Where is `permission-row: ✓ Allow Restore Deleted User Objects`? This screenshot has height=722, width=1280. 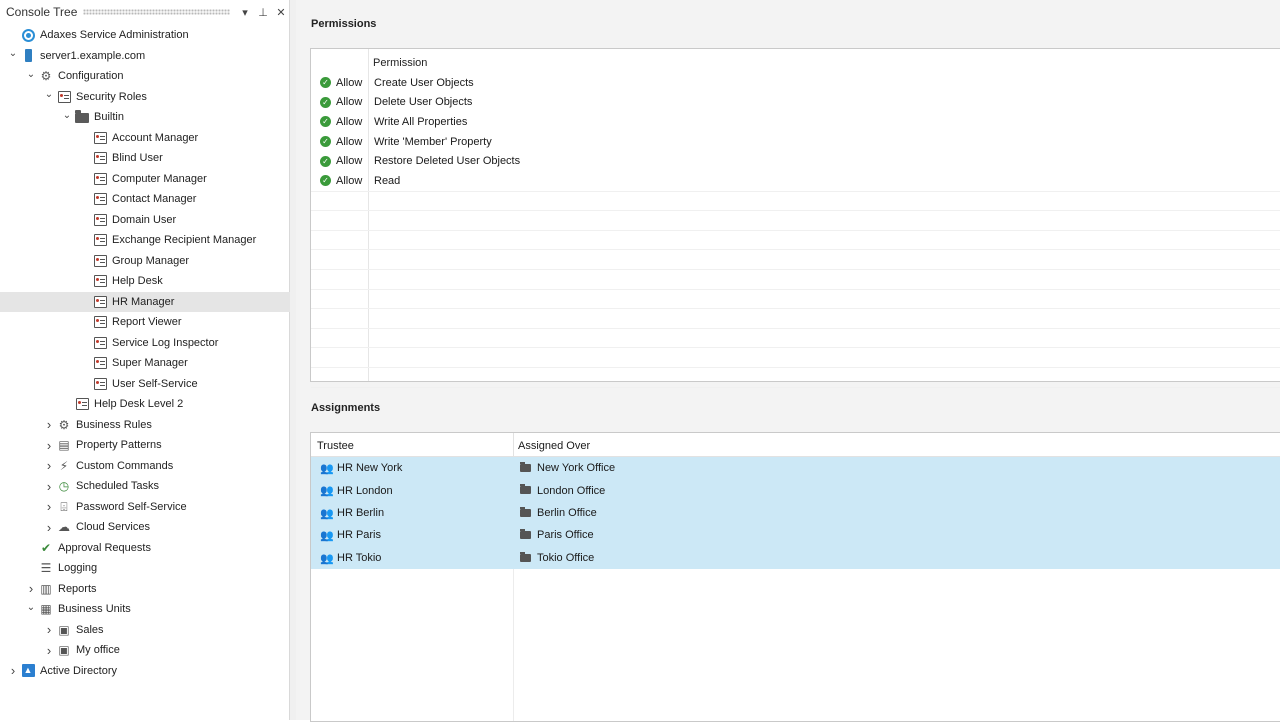 permission-row: ✓ Allow Restore Deleted User Objects is located at coordinates (795, 161).